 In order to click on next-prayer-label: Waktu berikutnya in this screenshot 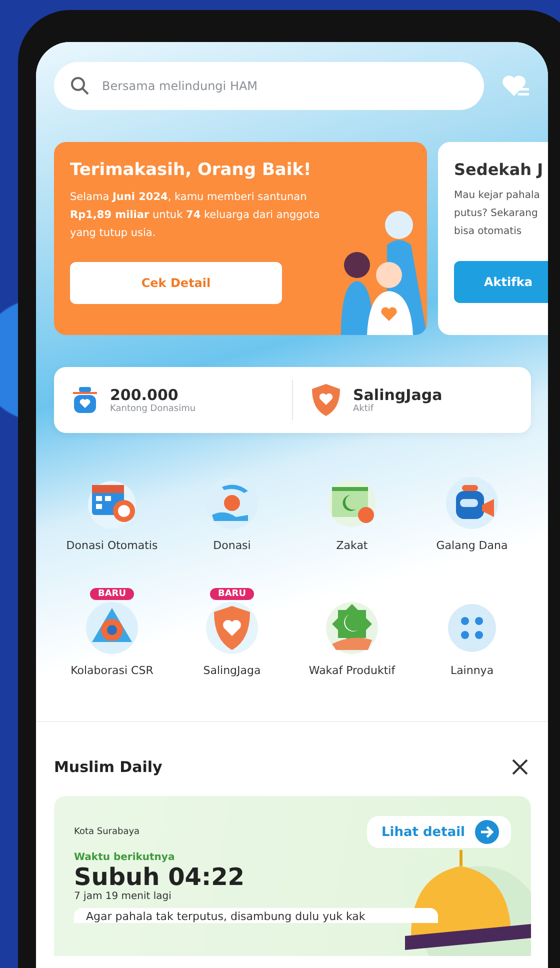, I will do `click(125, 857)`.